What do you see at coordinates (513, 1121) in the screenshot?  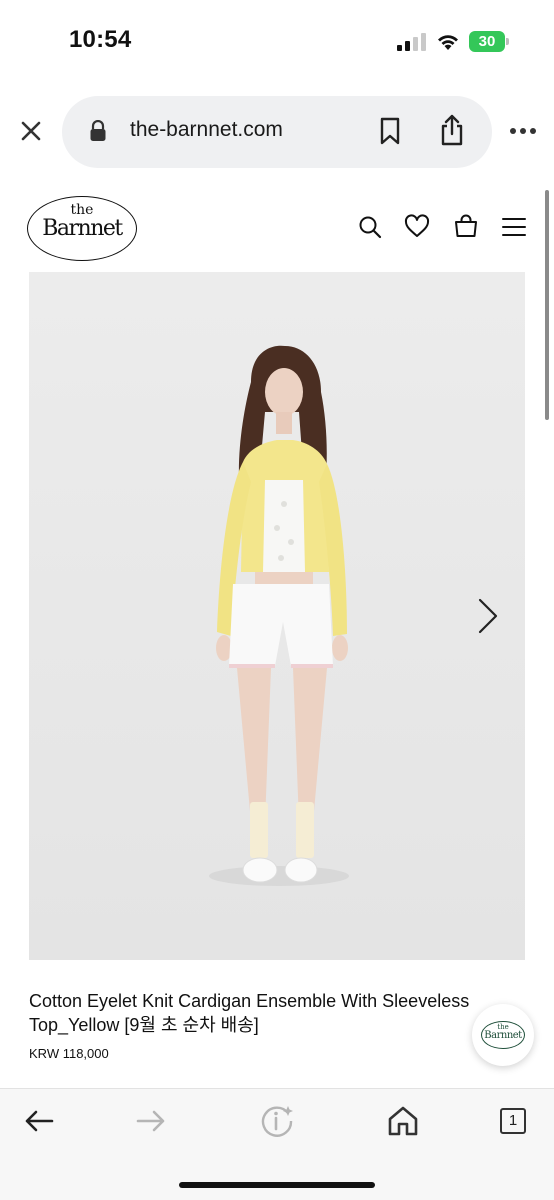 I see `tabs-icon: 1` at bounding box center [513, 1121].